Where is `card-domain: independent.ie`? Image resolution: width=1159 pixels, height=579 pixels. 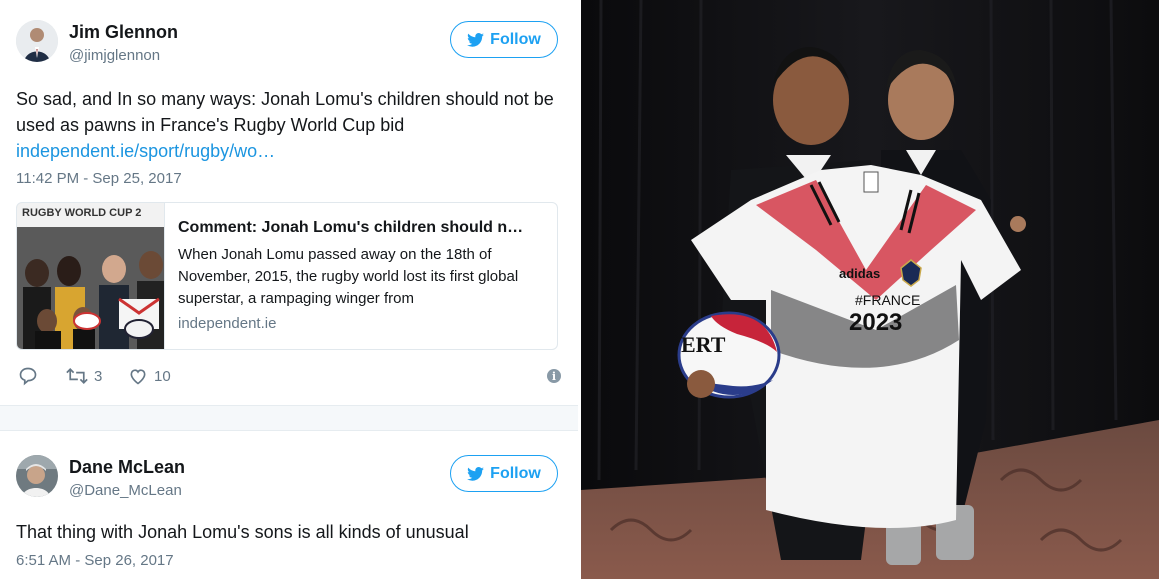 card-domain: independent.ie is located at coordinates (227, 323).